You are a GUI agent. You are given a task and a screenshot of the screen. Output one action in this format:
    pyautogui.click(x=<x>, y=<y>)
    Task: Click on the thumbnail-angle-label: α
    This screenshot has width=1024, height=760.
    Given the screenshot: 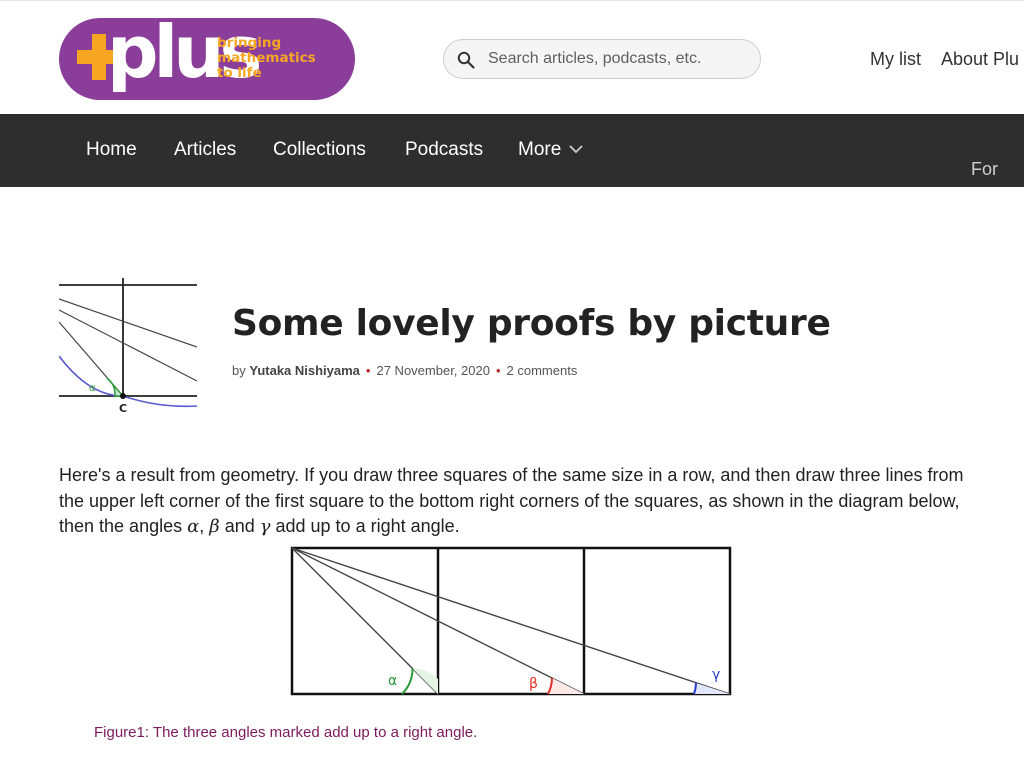 What is the action you would take?
    pyautogui.click(x=92, y=388)
    